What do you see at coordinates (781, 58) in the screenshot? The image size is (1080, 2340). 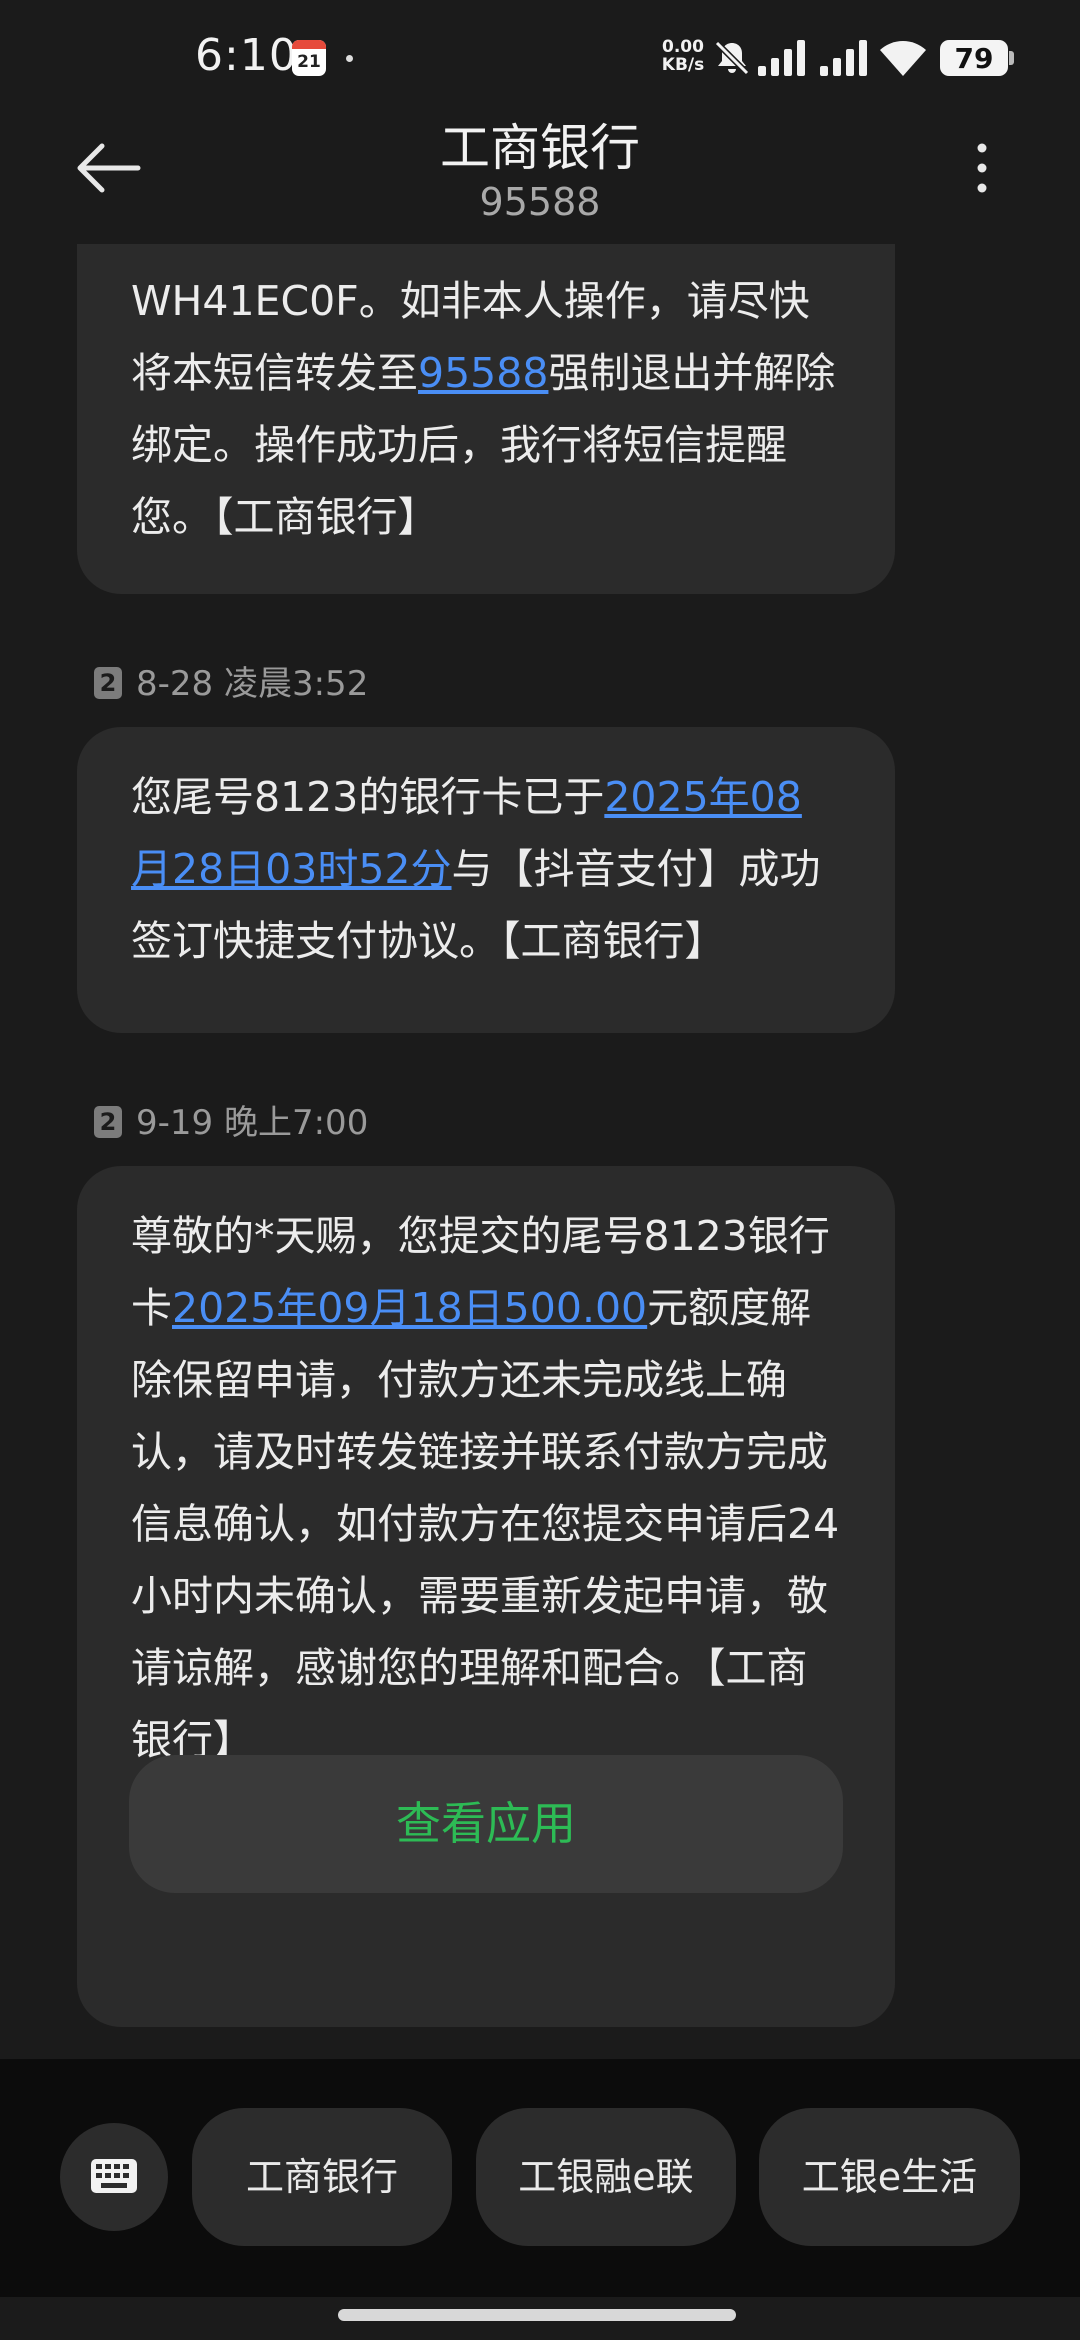 I see `signal-sim1-icon` at bounding box center [781, 58].